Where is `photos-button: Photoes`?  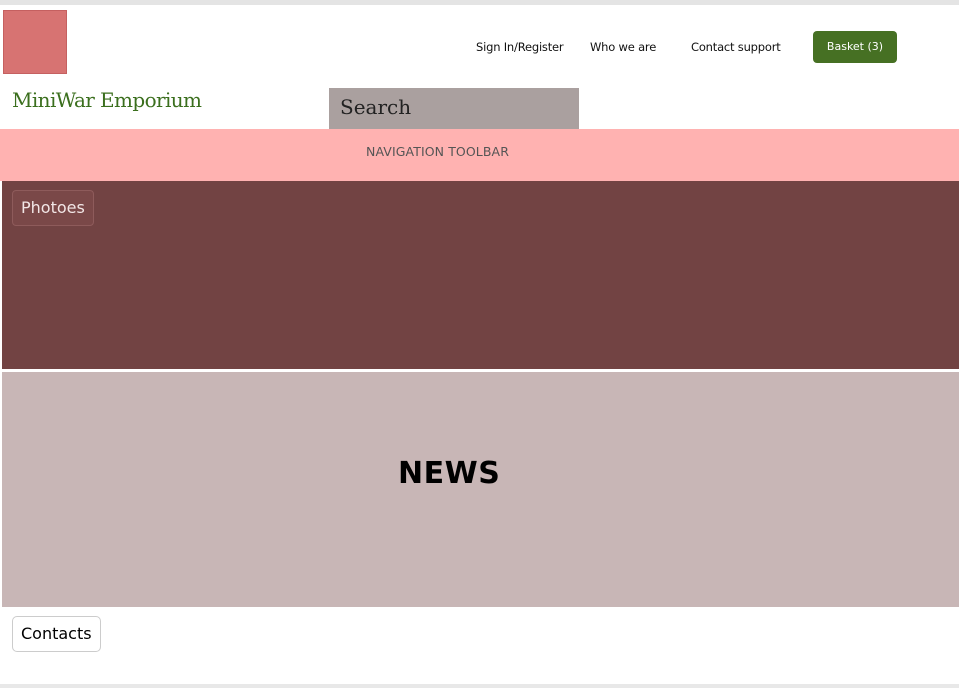
photos-button: Photoes is located at coordinates (53, 208).